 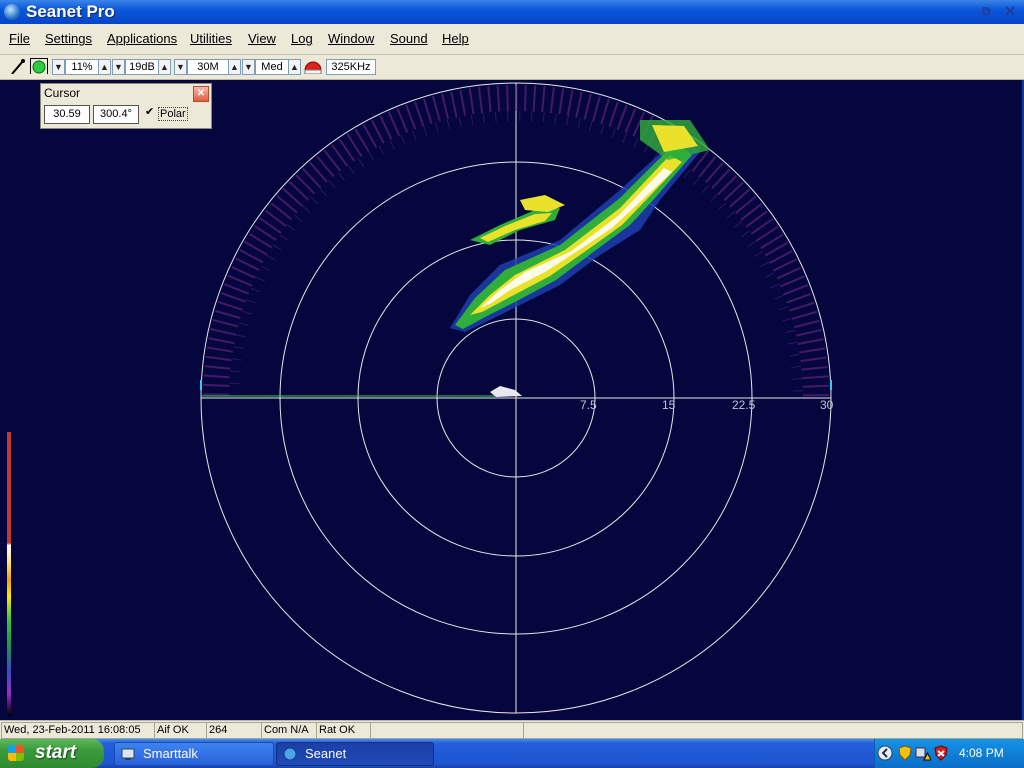 What do you see at coordinates (173, 114) in the screenshot?
I see `polar-checkbox-label: Polar` at bounding box center [173, 114].